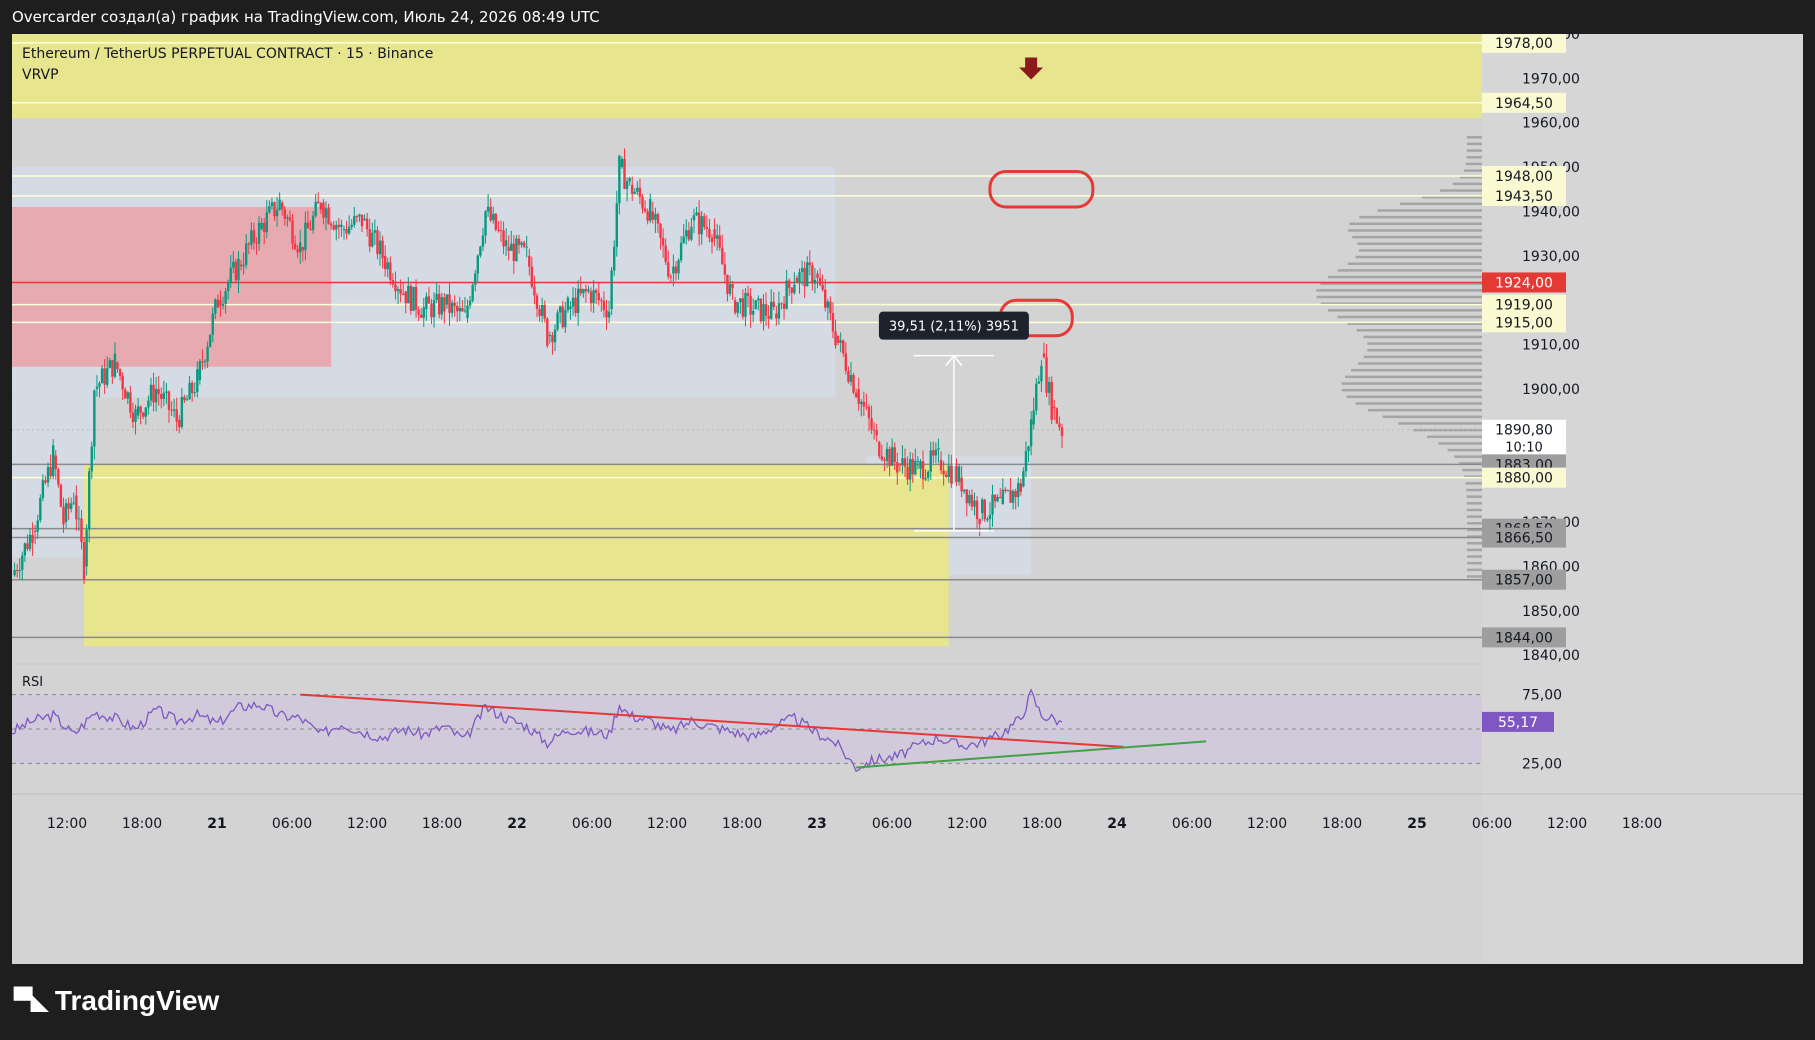 This screenshot has width=1815, height=1040. What do you see at coordinates (116, 1001) in the screenshot?
I see `tradingview-logo: ▀◣ TradingView` at bounding box center [116, 1001].